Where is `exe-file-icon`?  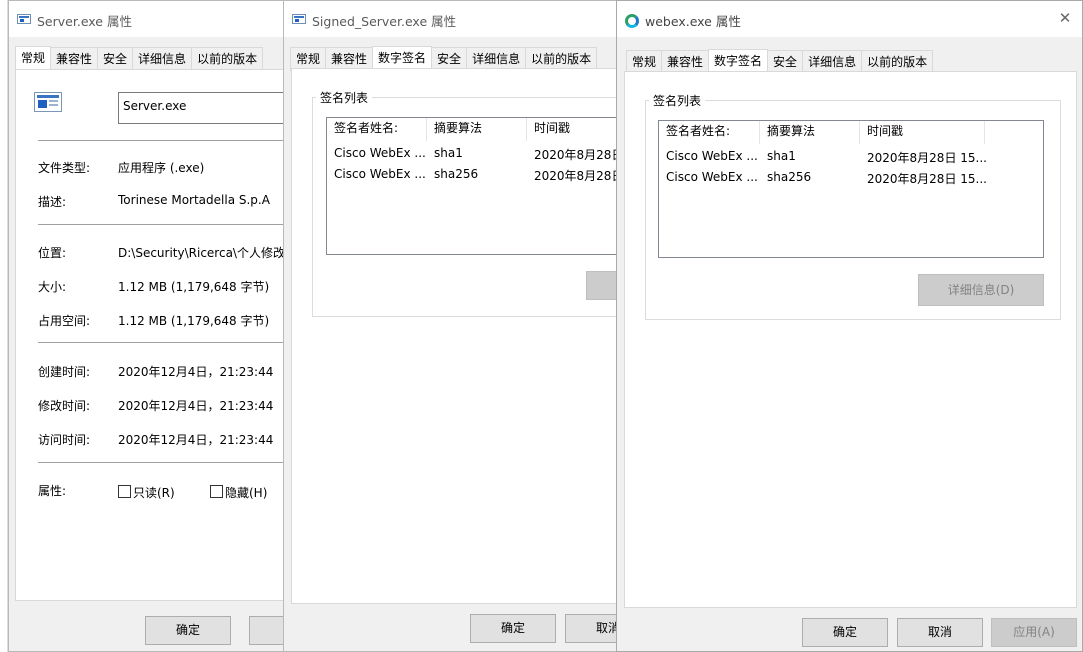
exe-file-icon is located at coordinates (48, 102).